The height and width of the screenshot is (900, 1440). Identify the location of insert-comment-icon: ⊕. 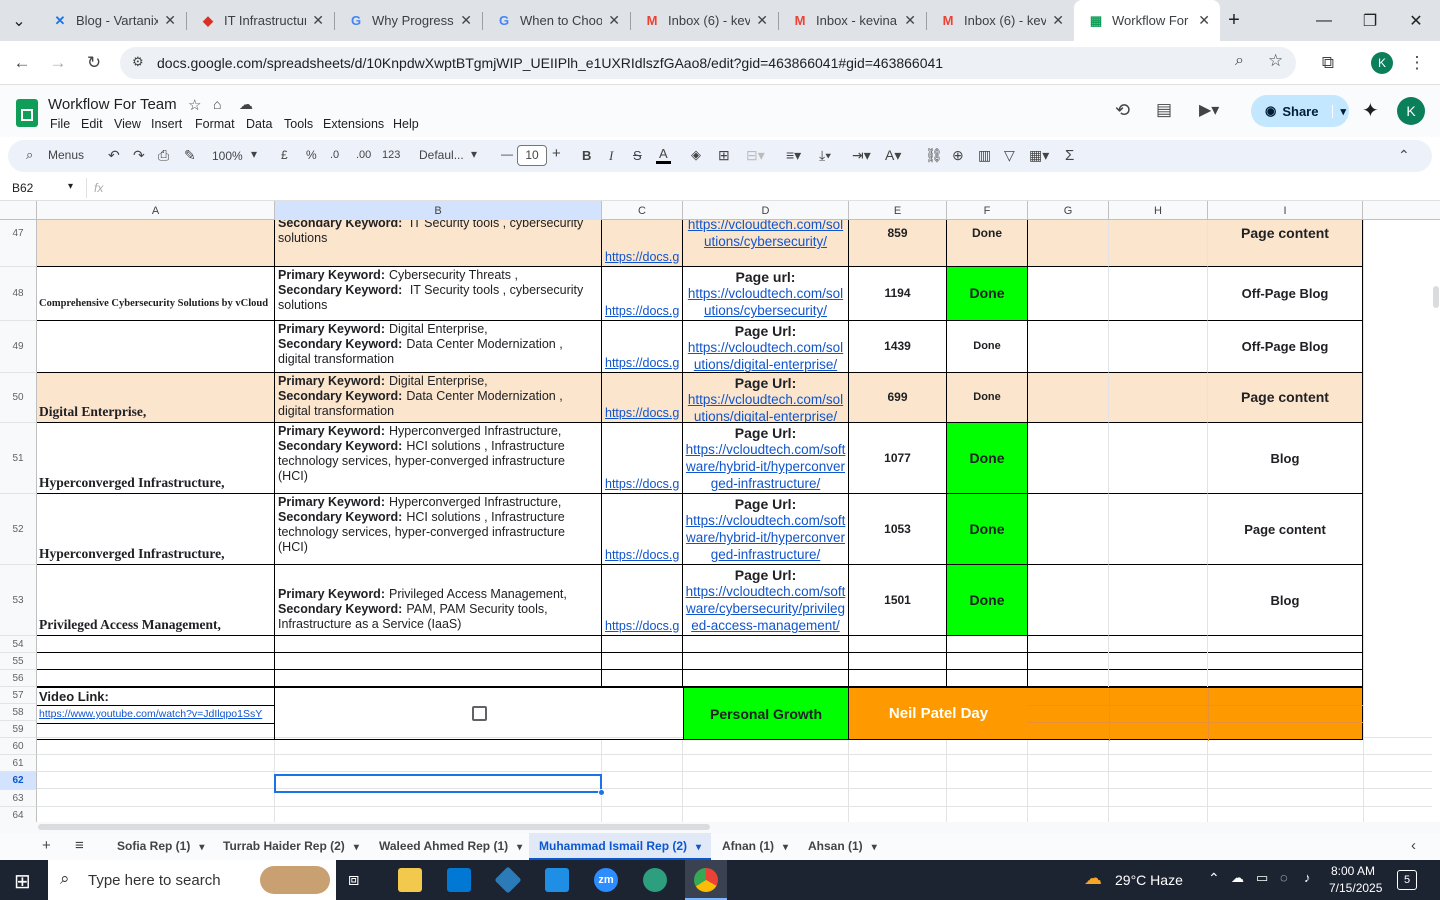
(958, 155).